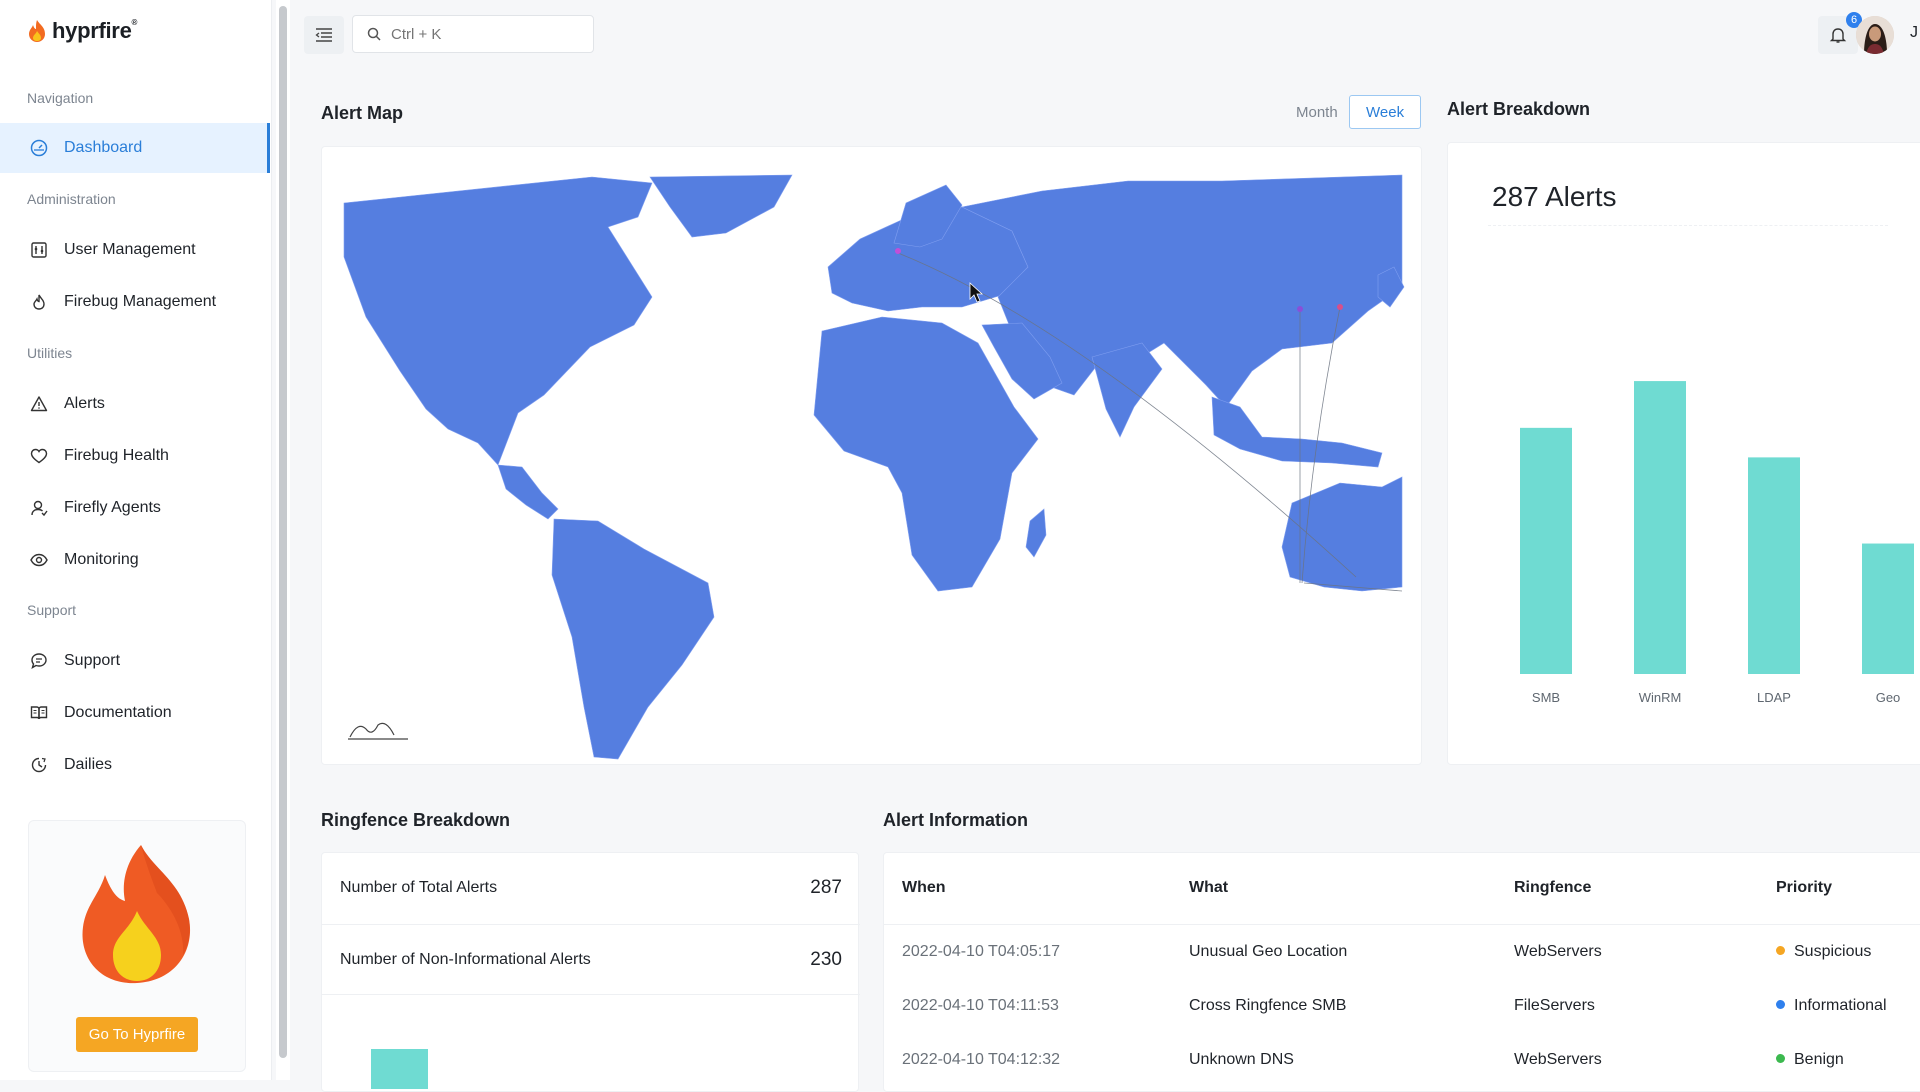 This screenshot has width=1920, height=1092. Describe the element at coordinates (137, 1034) in the screenshot. I see `go-to-hyprfire-button: Go To Hyprfire` at that location.